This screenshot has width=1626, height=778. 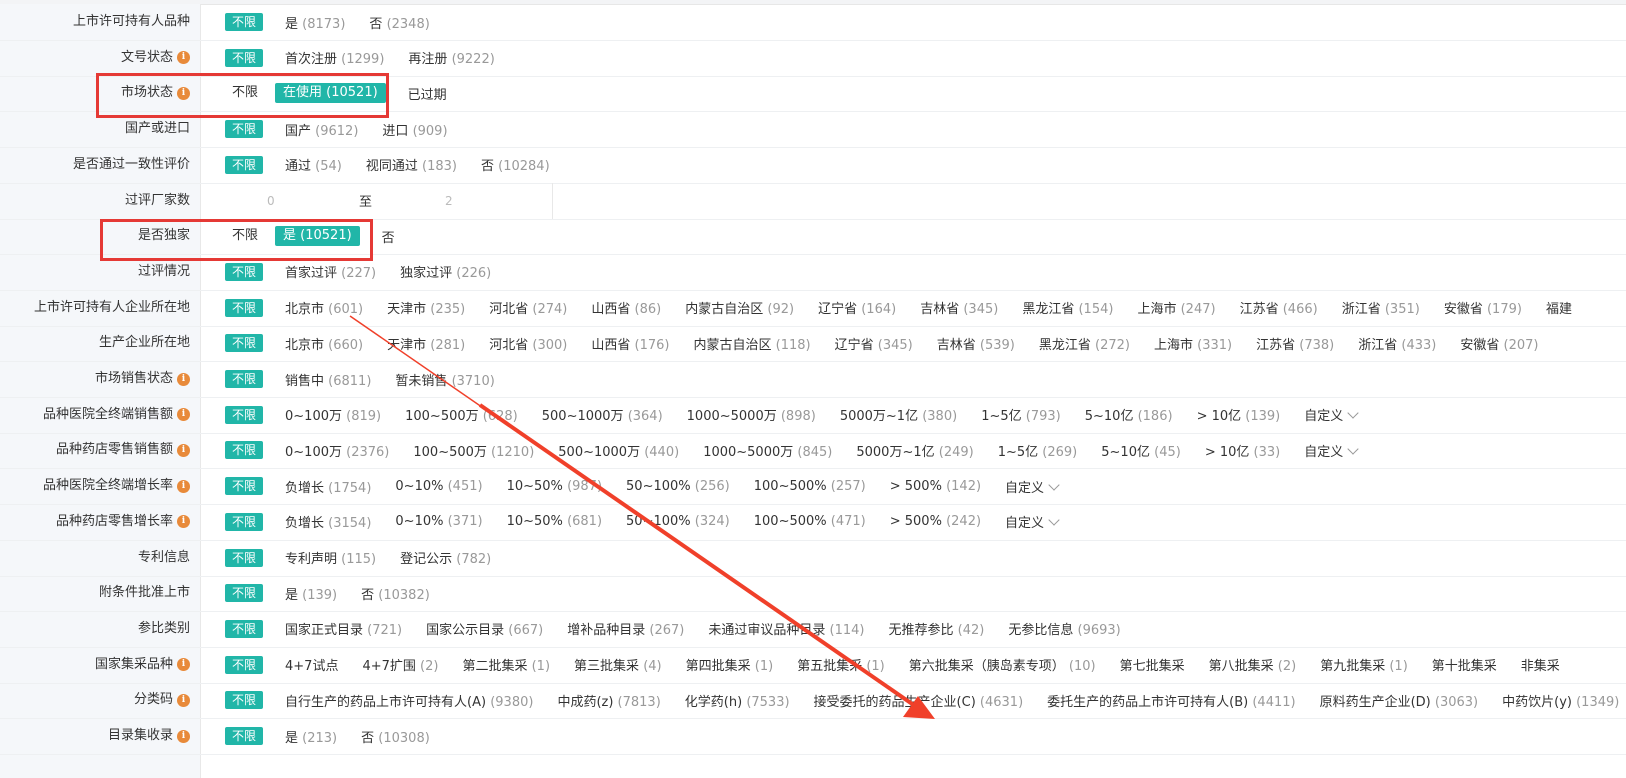 I want to click on filter-option: 第六批集采（胰岛素专项） (10), so click(x=1002, y=664).